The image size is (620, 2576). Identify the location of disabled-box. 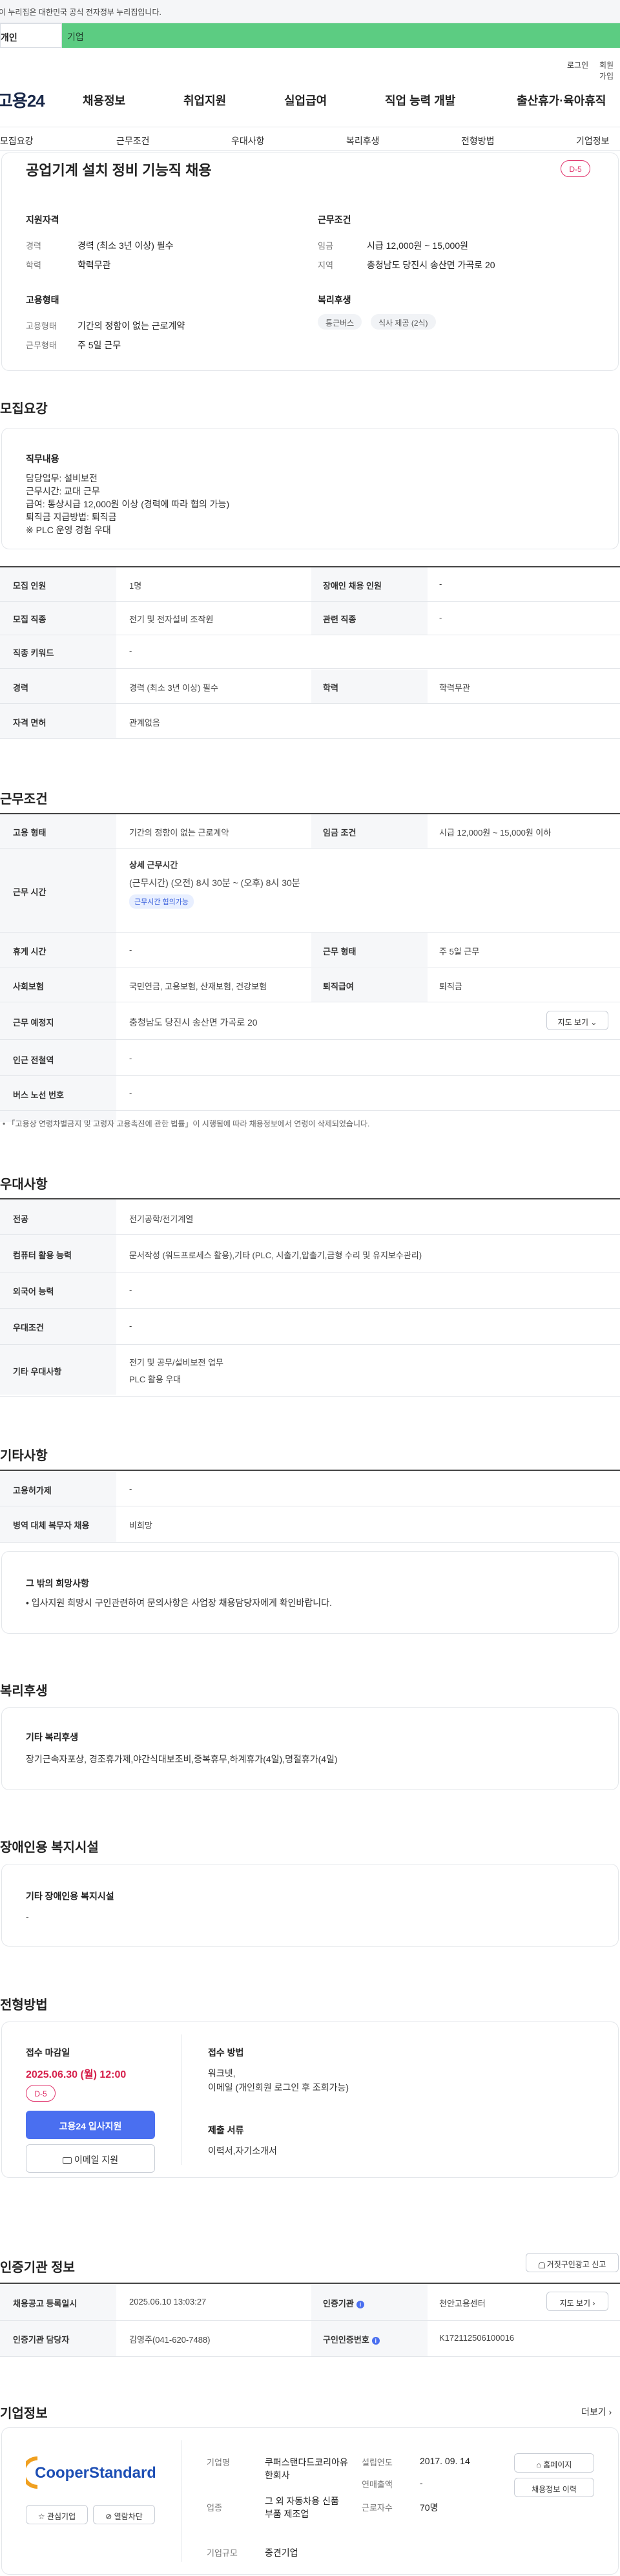
(310, 1905).